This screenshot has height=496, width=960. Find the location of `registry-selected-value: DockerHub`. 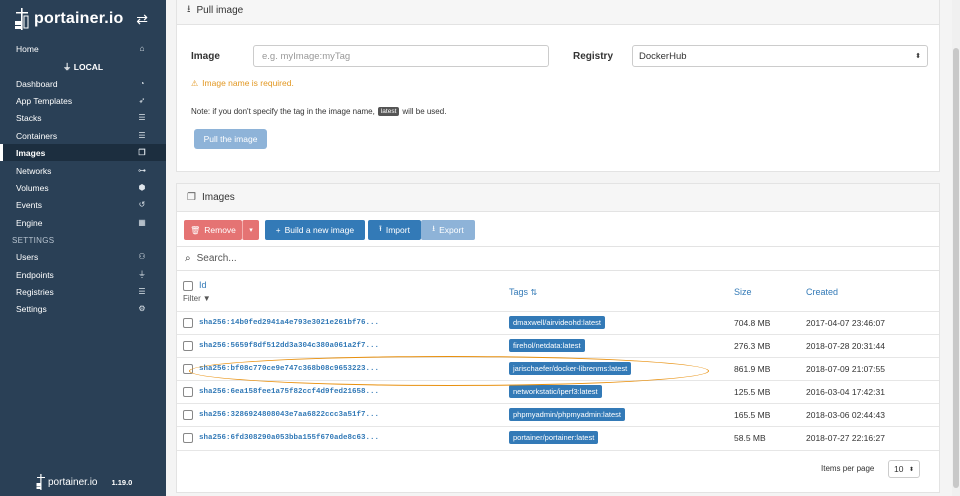

registry-selected-value: DockerHub is located at coordinates (663, 56).